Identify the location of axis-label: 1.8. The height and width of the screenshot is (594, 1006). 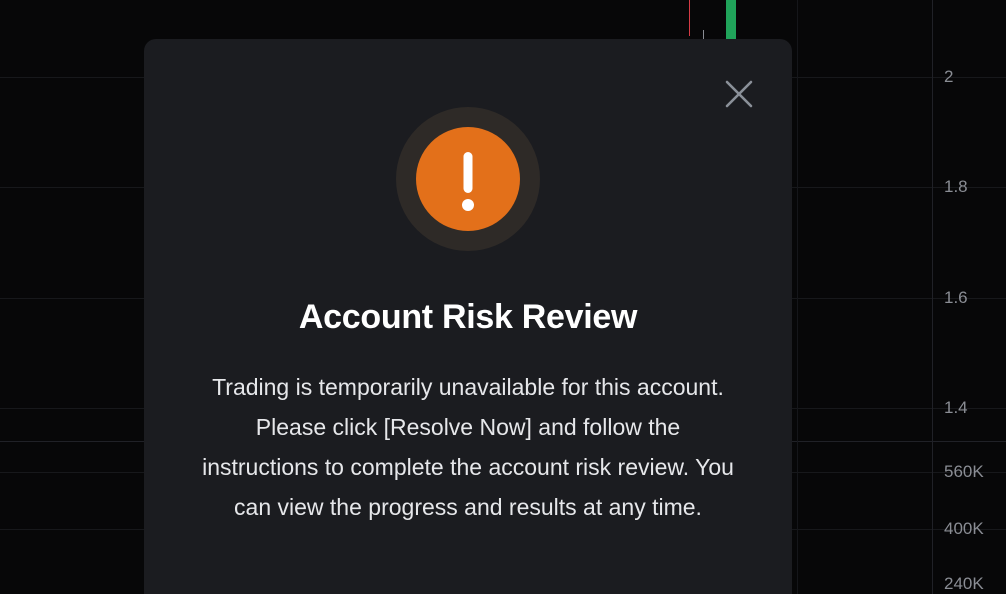
(956, 186).